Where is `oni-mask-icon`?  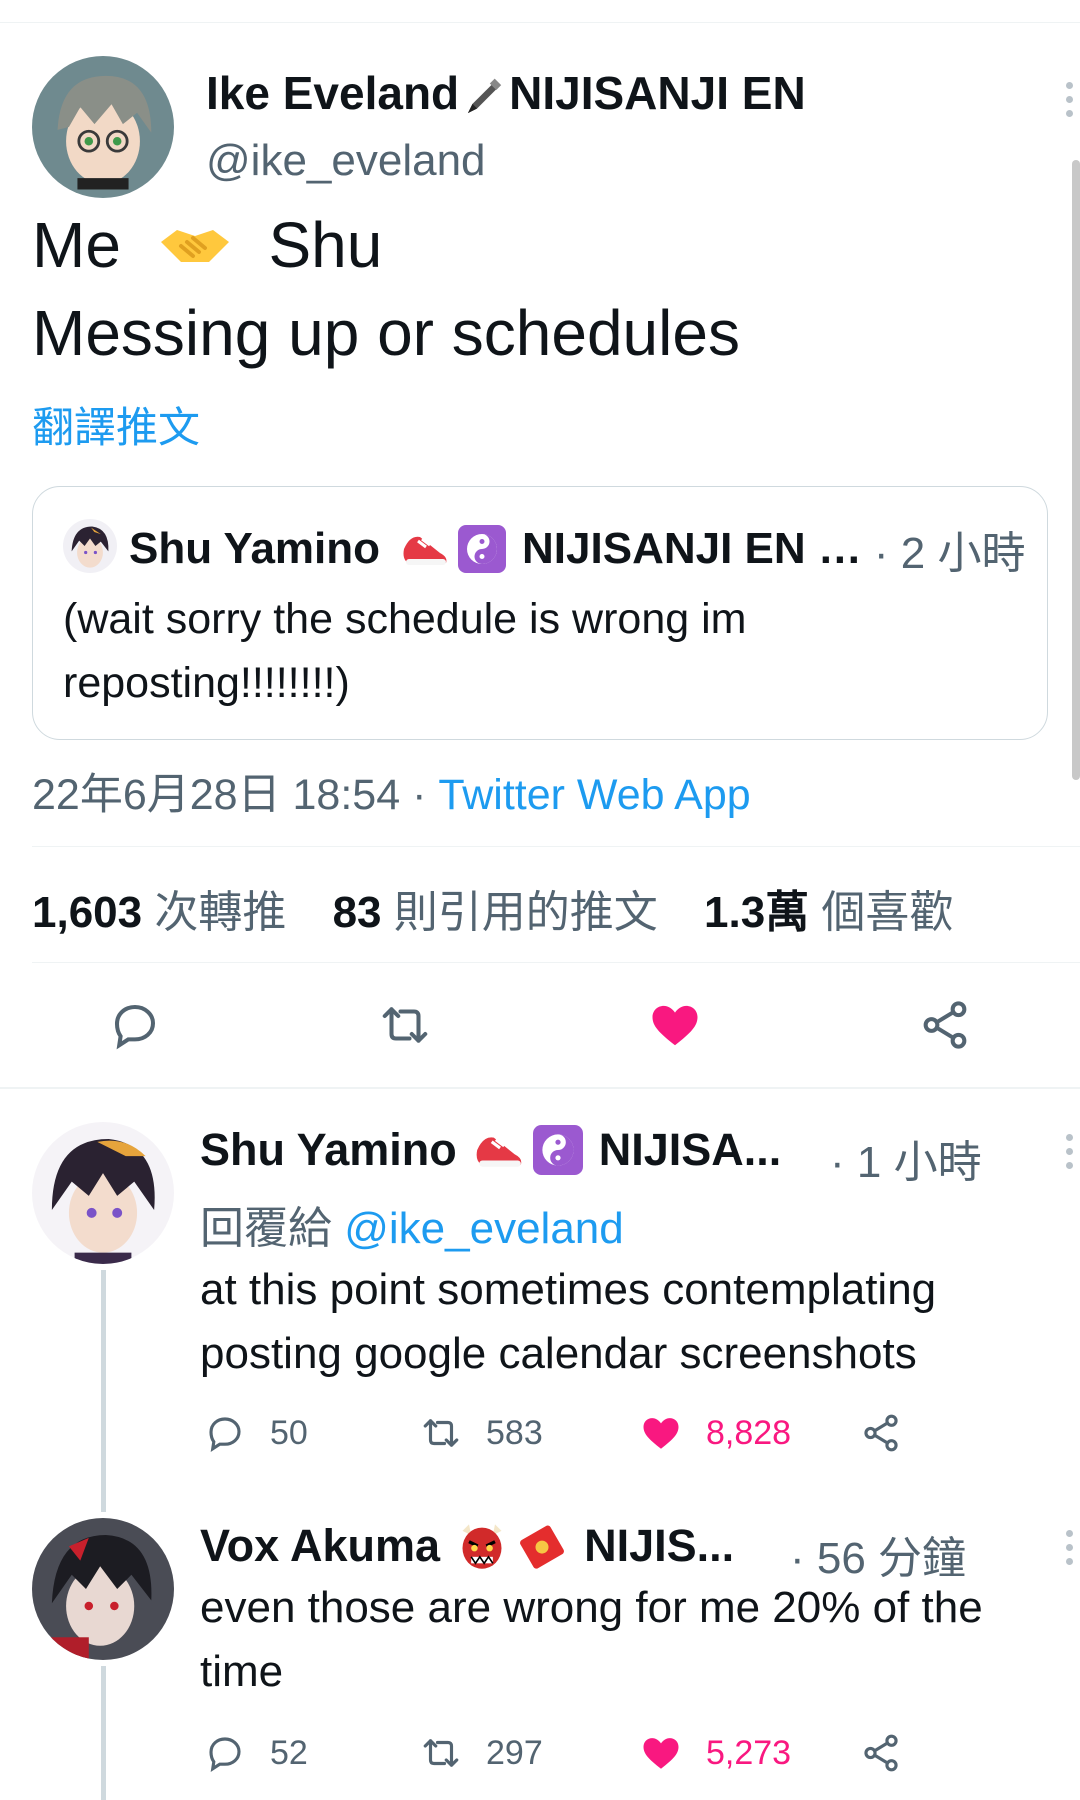 oni-mask-icon is located at coordinates (482, 1546).